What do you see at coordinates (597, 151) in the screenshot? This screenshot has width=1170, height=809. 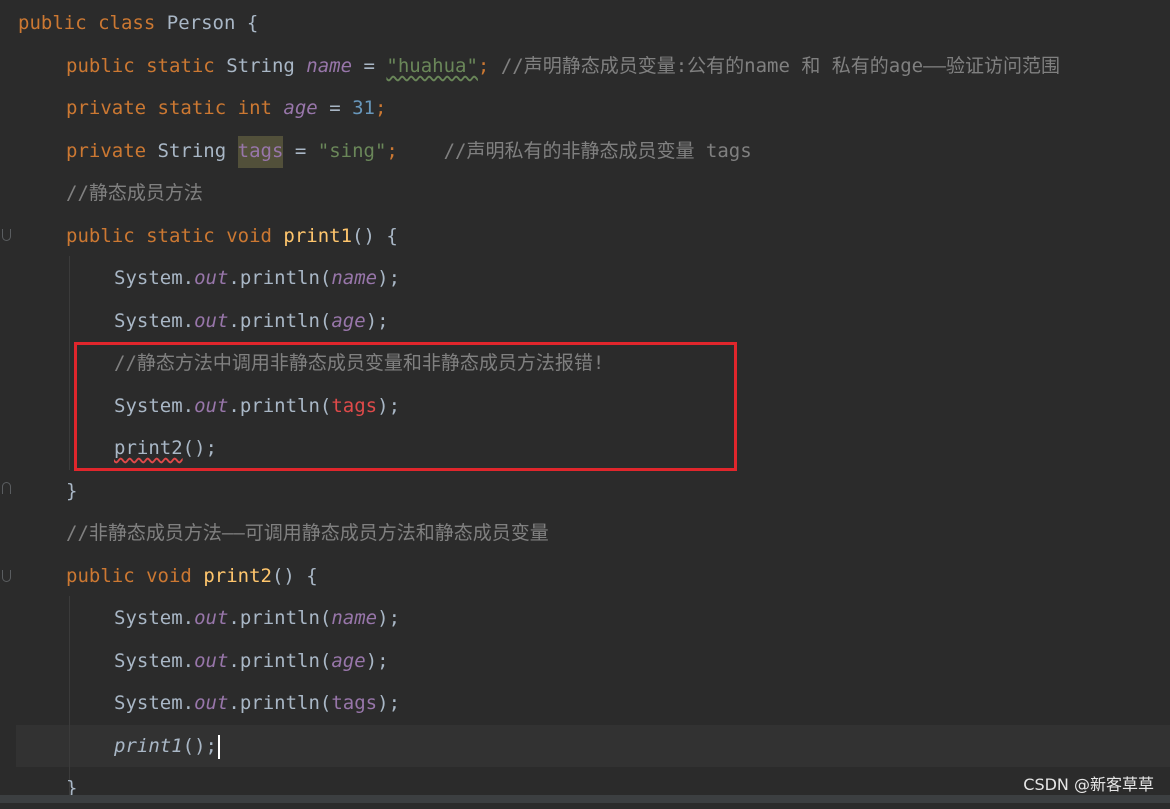 I see `comment-token: //声明私有的非静态成员变量 tags` at bounding box center [597, 151].